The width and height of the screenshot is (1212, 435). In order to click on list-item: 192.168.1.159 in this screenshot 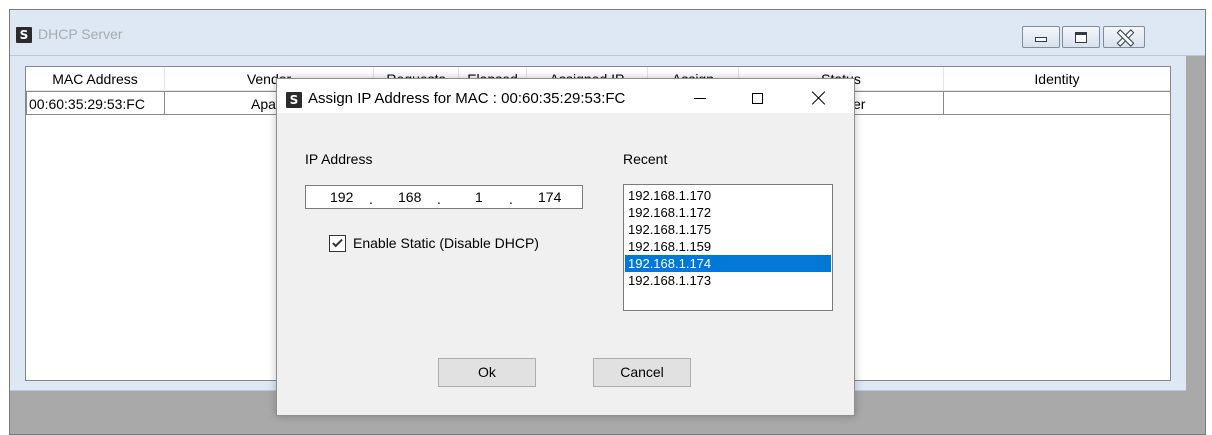, I will do `click(728, 246)`.